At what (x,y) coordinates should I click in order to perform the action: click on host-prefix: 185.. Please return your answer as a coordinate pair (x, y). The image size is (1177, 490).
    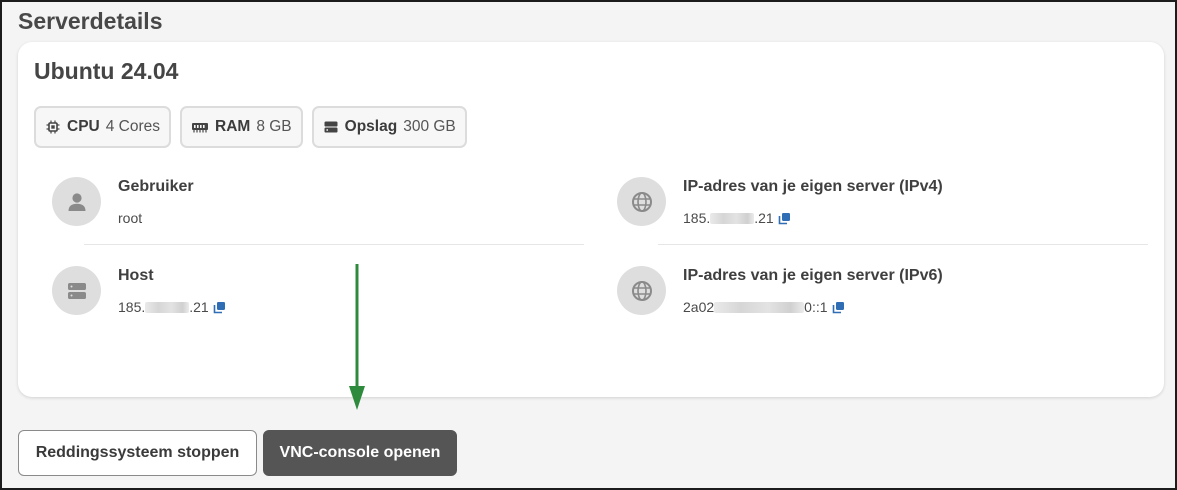
    Looking at the image, I should click on (132, 307).